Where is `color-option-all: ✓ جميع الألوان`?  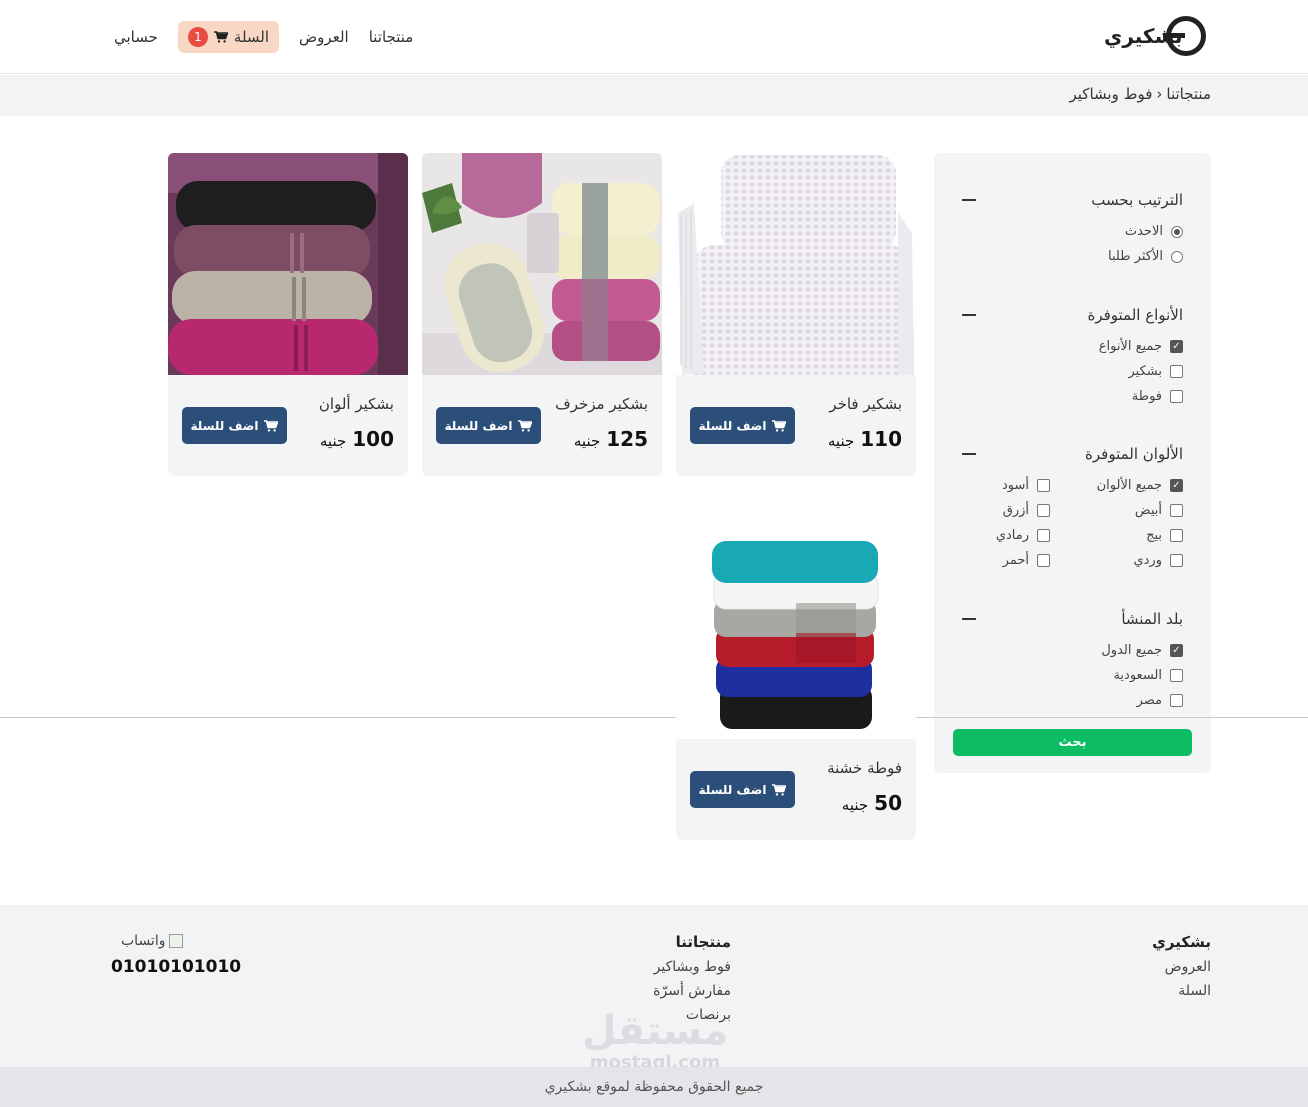 color-option-all: ✓ جميع الألوان is located at coordinates (1140, 485).